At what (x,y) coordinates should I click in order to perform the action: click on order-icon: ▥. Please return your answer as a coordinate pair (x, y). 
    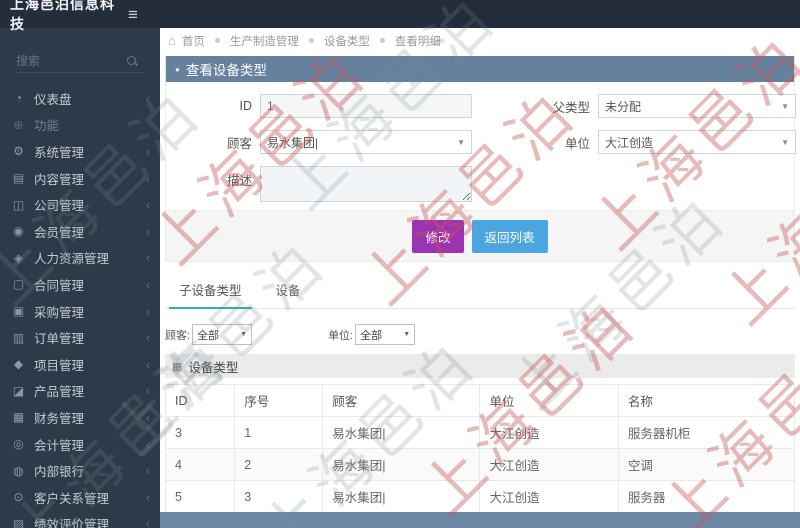
    Looking at the image, I should click on (18, 337).